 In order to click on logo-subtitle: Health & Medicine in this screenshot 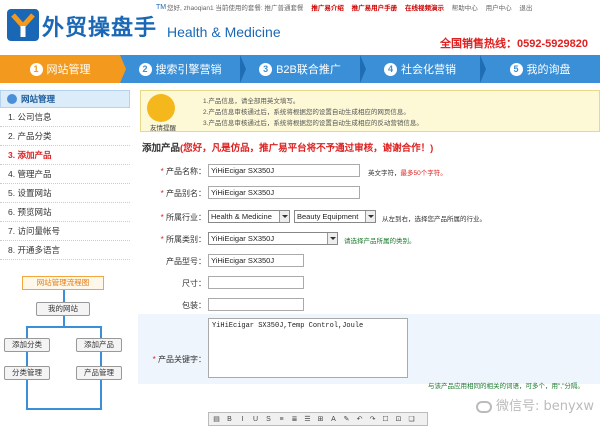, I will do `click(224, 32)`.